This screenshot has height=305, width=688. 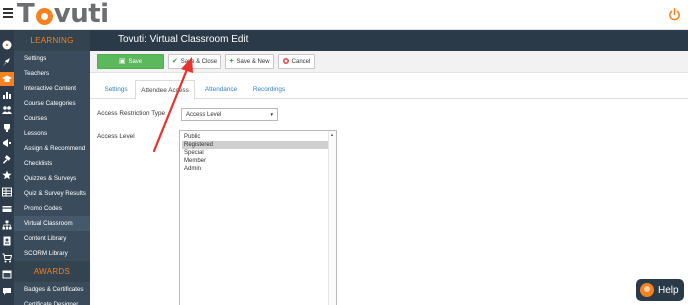 What do you see at coordinates (229, 114) in the screenshot?
I see `access-restriction-type-select: Access Level ▼` at bounding box center [229, 114].